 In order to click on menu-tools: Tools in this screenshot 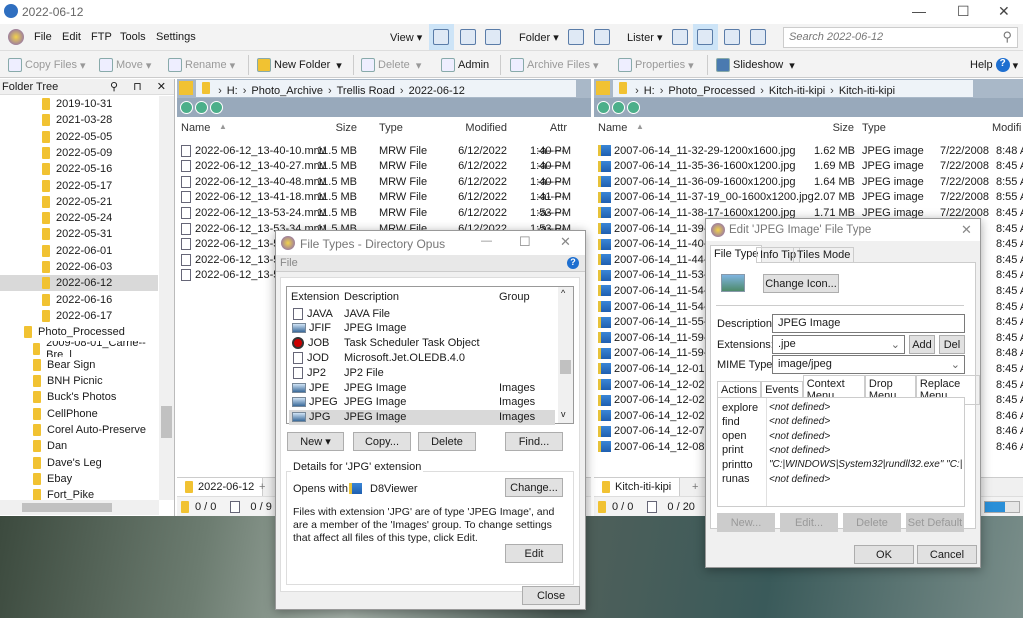, I will do `click(133, 37)`.